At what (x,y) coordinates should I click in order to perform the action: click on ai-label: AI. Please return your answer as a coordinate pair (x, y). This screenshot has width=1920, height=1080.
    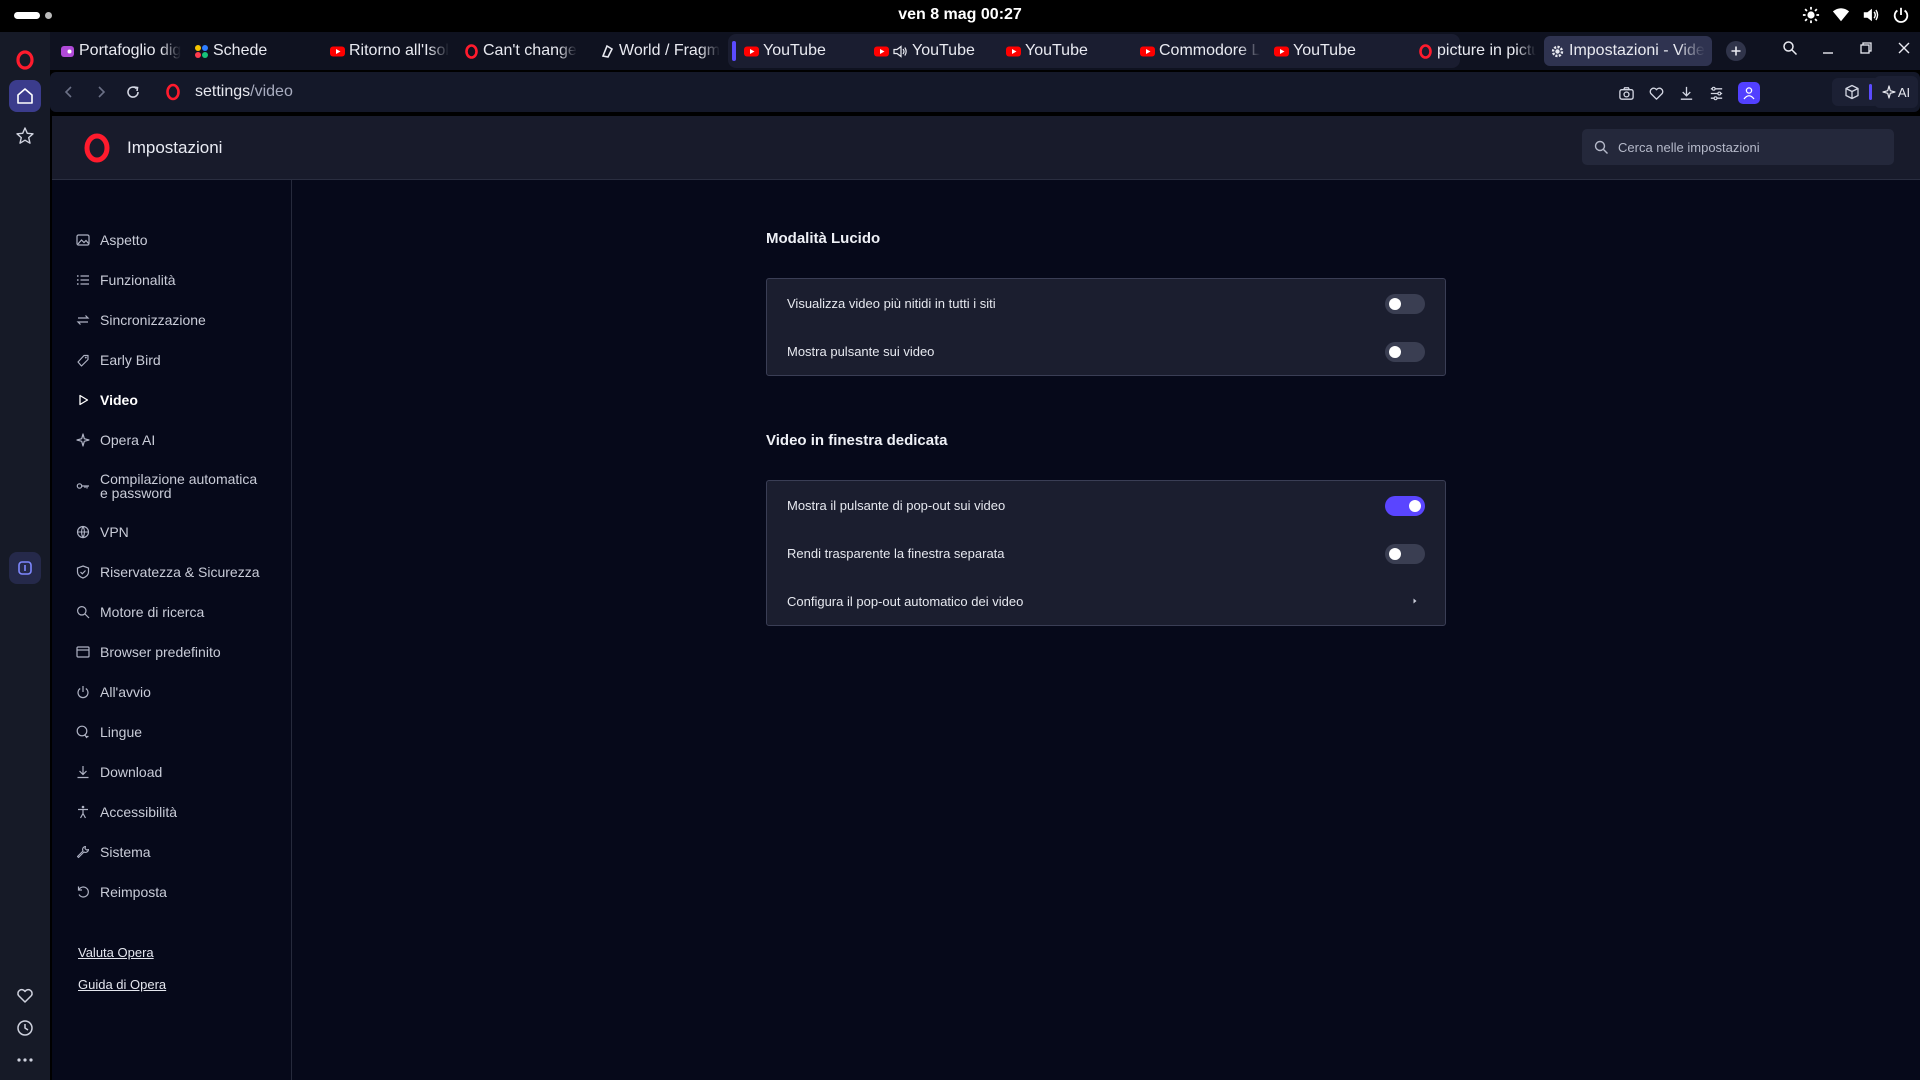
    Looking at the image, I should click on (1904, 92).